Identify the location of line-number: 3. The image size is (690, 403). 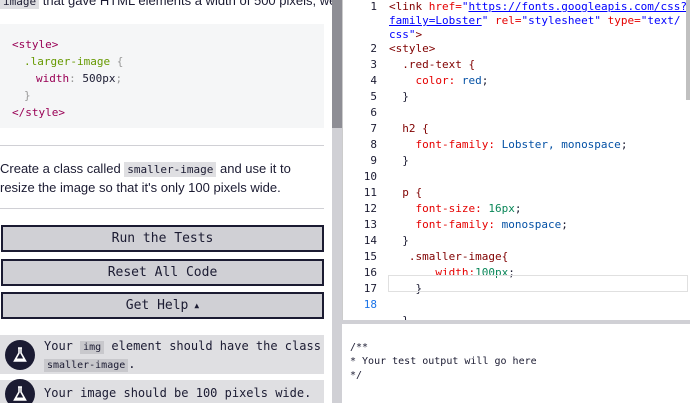
(373, 64).